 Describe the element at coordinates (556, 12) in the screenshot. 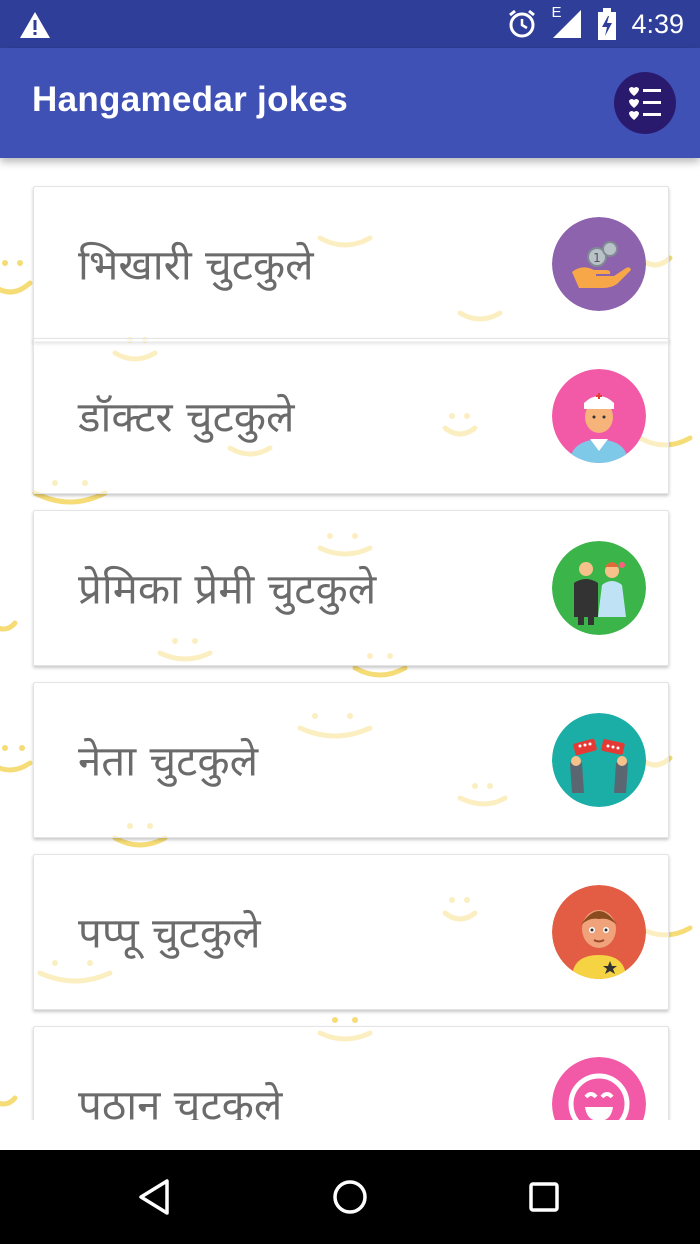

I see `network-type-label: E` at that location.